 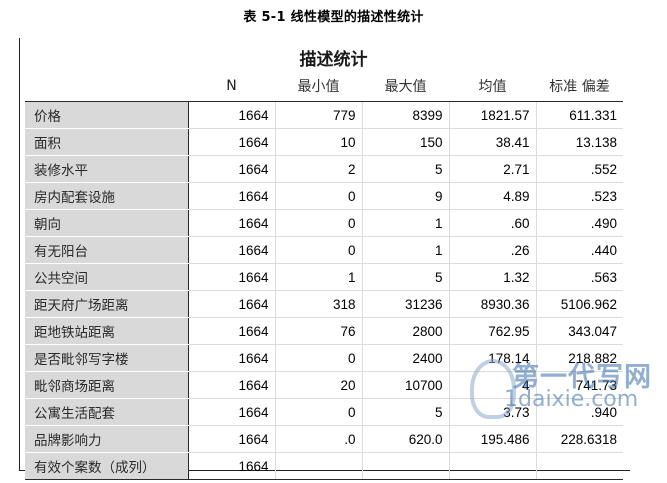 What do you see at coordinates (579, 169) in the screenshot?
I see `table-cell: .552` at bounding box center [579, 169].